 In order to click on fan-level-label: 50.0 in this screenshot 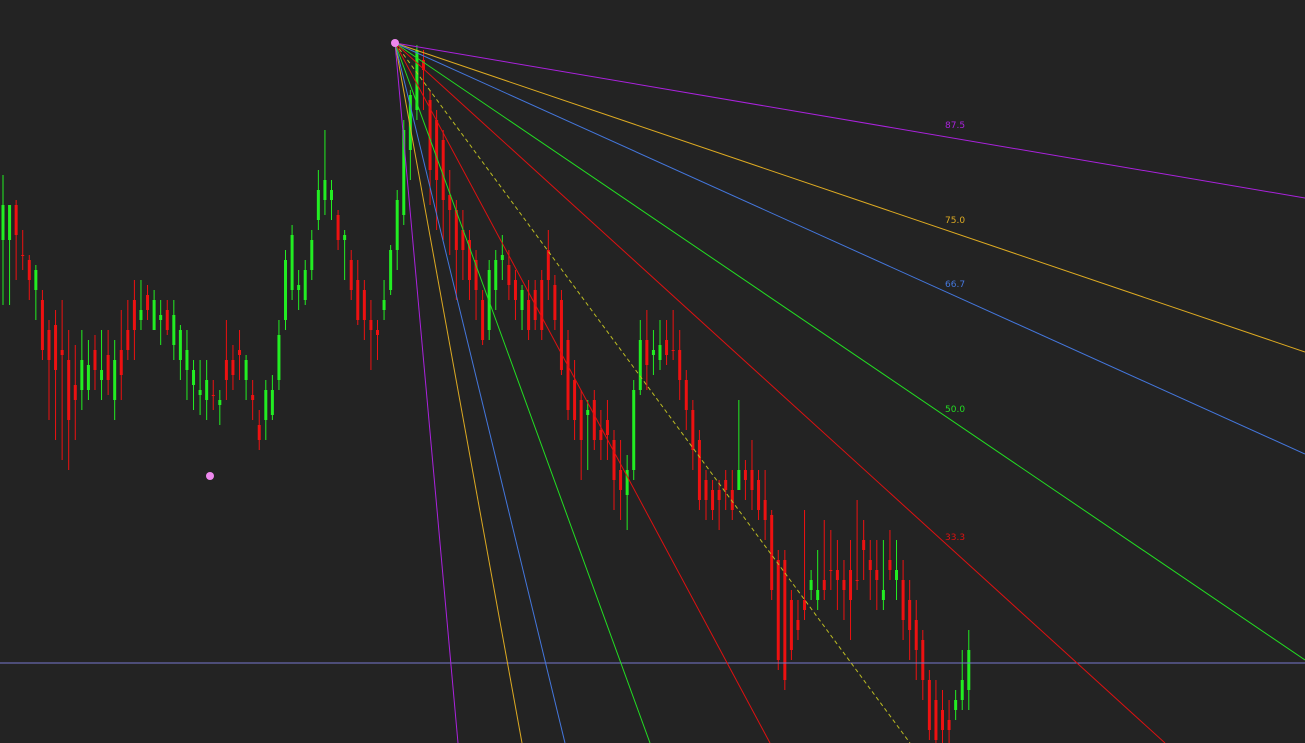, I will do `click(955, 410)`.